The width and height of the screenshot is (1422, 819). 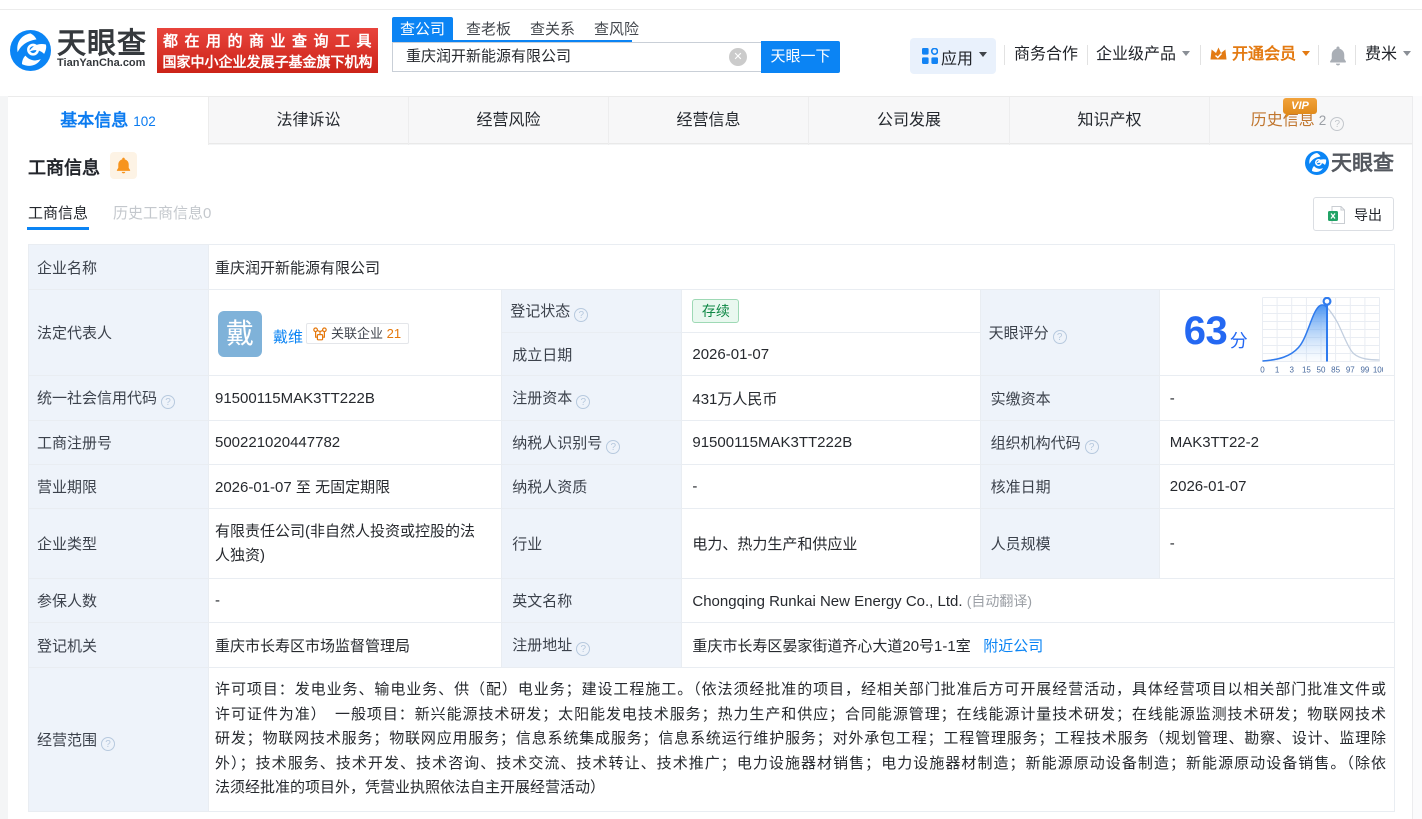 I want to click on svg-text: 1, so click(x=1277, y=370).